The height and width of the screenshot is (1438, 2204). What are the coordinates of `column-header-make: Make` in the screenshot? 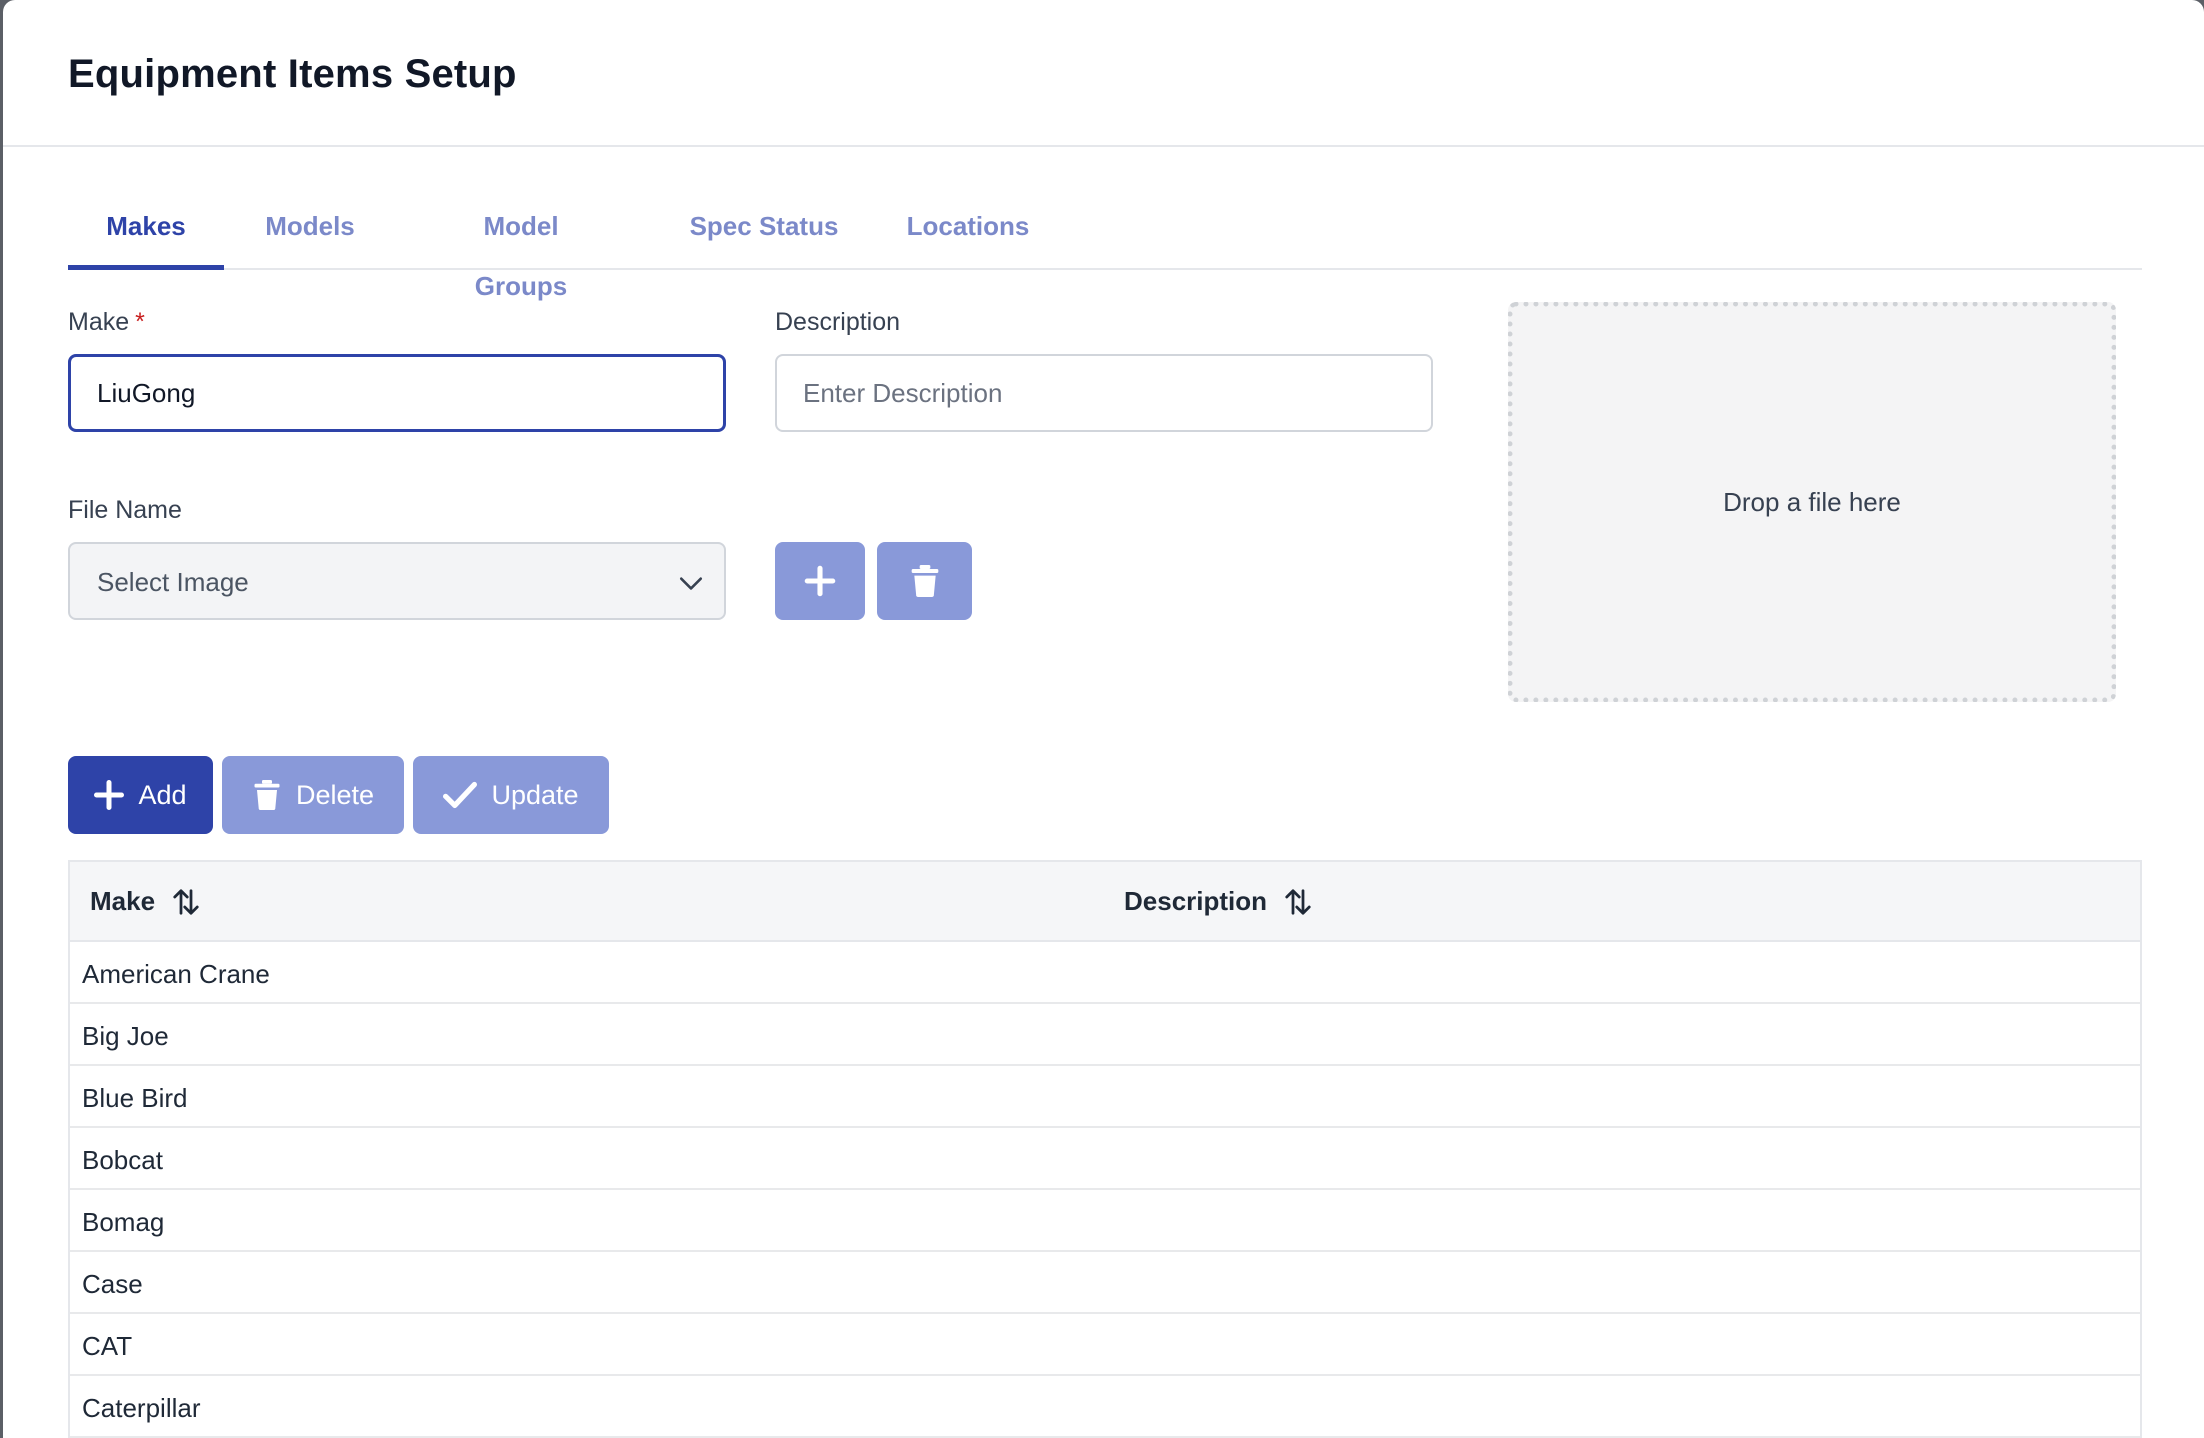 It's located at (145, 901).